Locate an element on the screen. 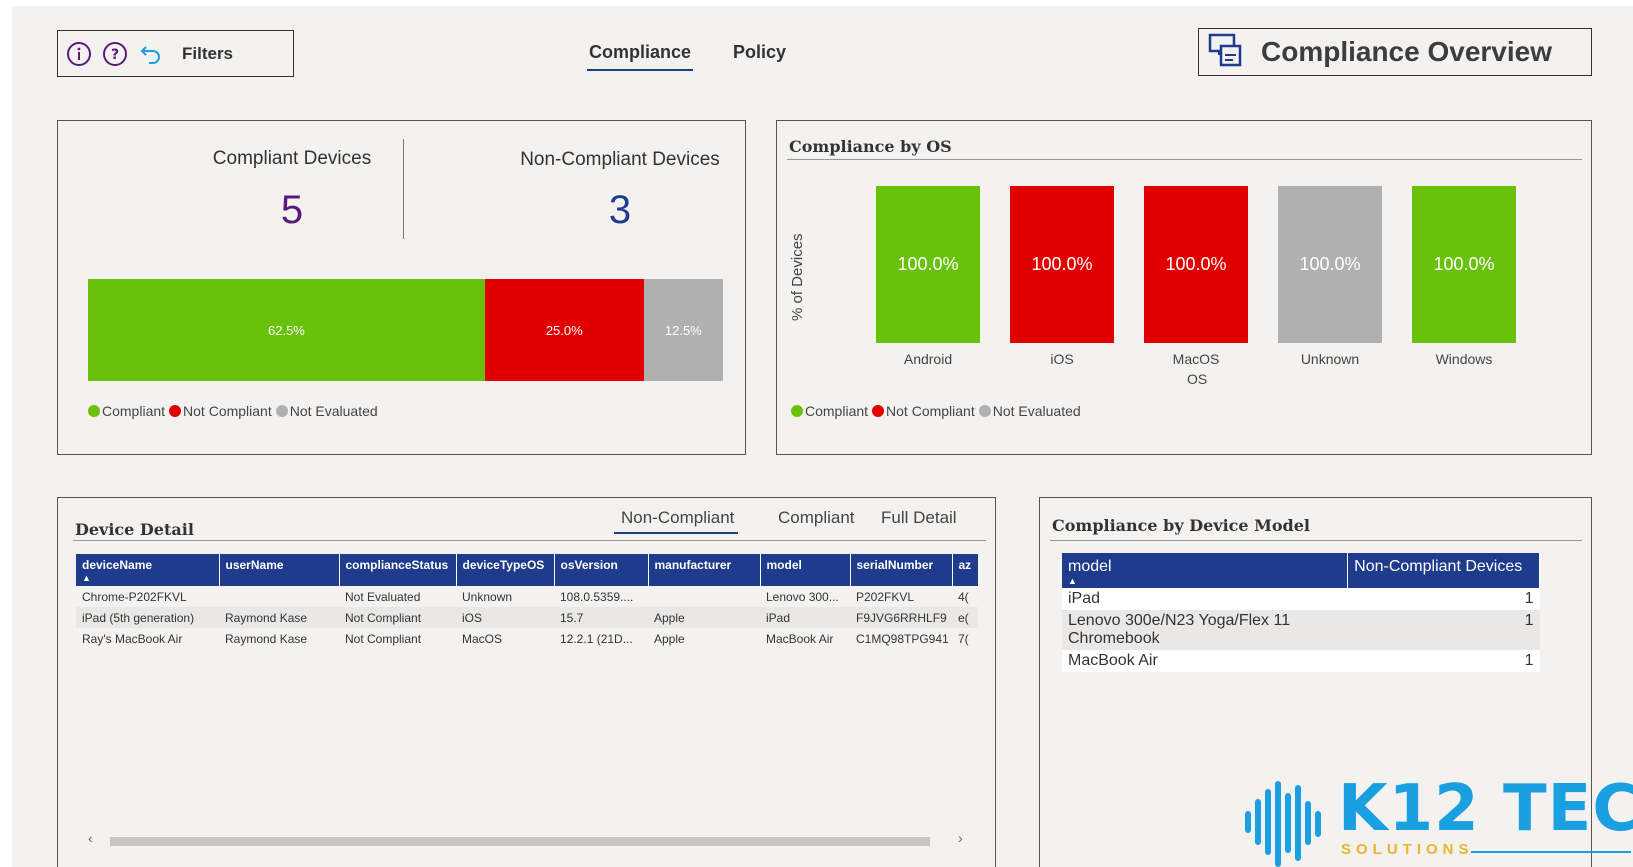  undo-icon is located at coordinates (151, 54).